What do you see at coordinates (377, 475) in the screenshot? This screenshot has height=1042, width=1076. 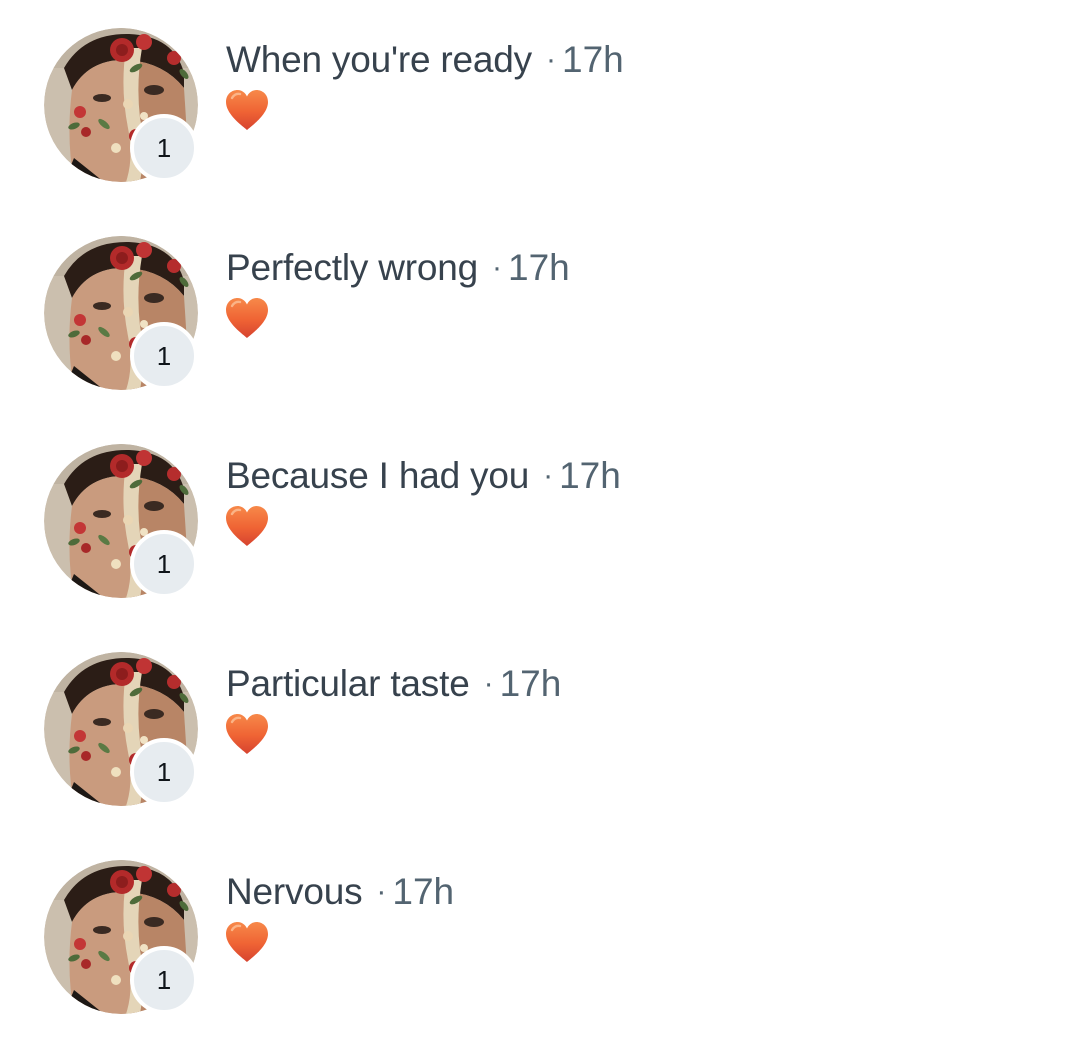 I see `item-name: Because I had you` at bounding box center [377, 475].